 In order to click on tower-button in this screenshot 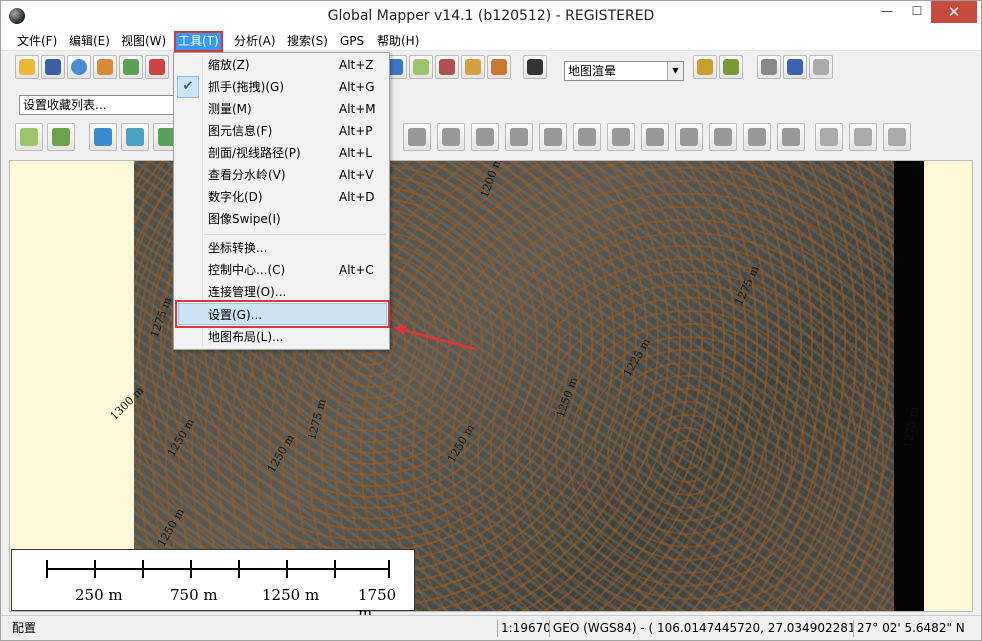, I will do `click(447, 67)`.